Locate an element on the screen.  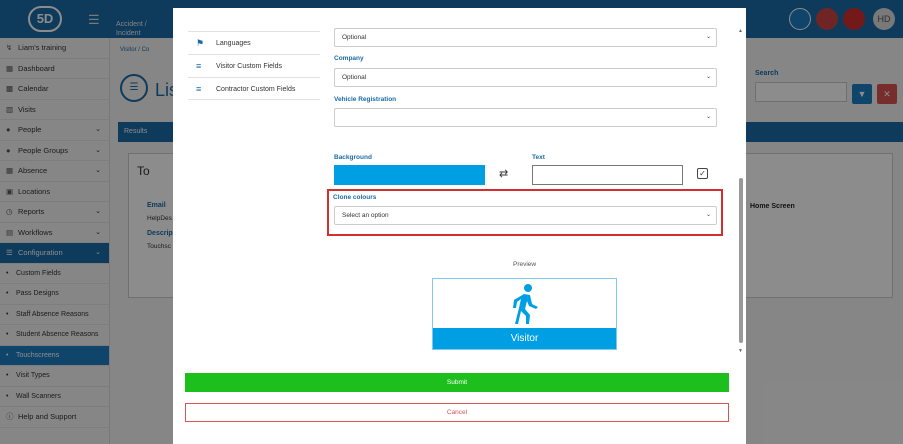
vehicle-registration-select: ⌄ is located at coordinates (525, 117).